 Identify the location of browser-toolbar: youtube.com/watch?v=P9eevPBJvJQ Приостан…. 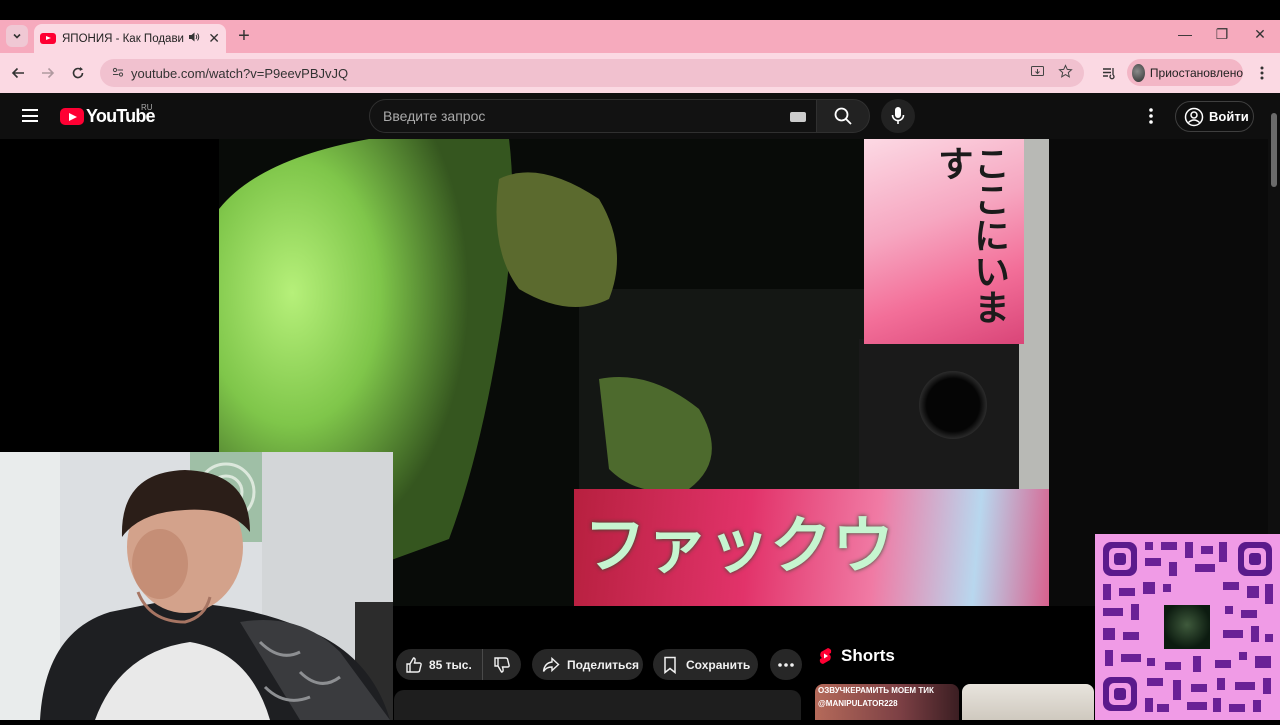
(640, 73).